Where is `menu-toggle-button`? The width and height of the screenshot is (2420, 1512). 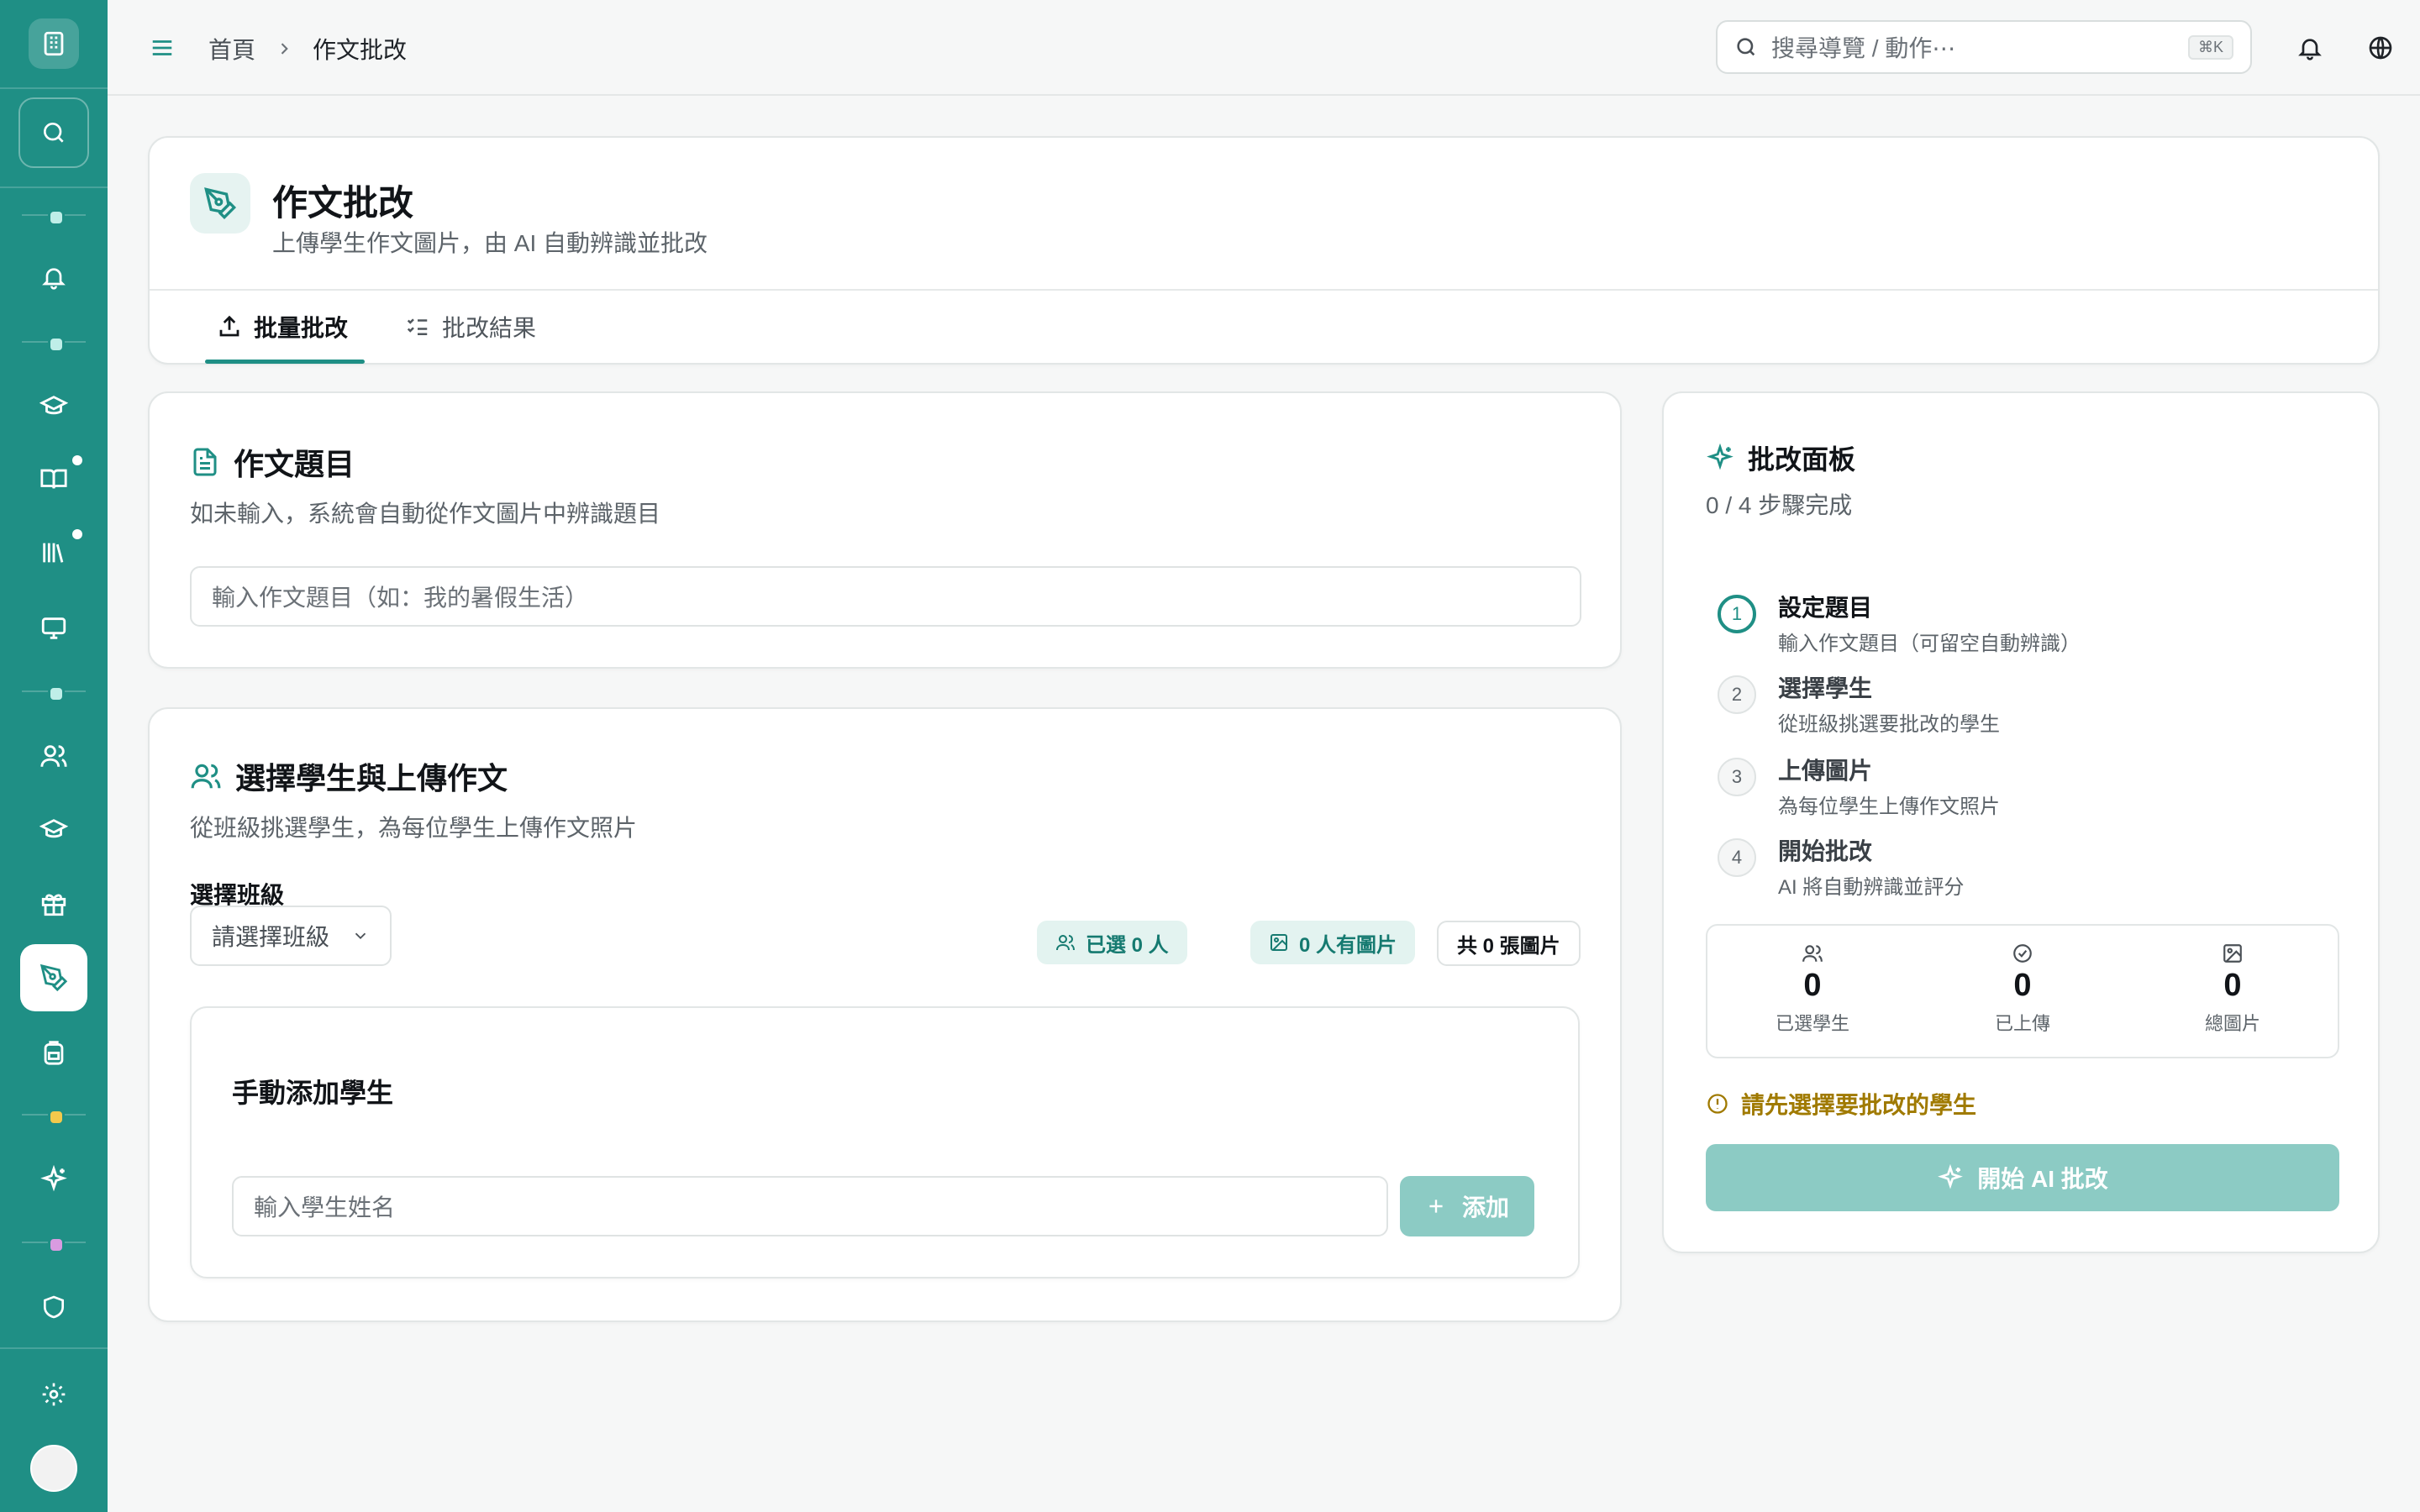
menu-toggle-button is located at coordinates (162, 48).